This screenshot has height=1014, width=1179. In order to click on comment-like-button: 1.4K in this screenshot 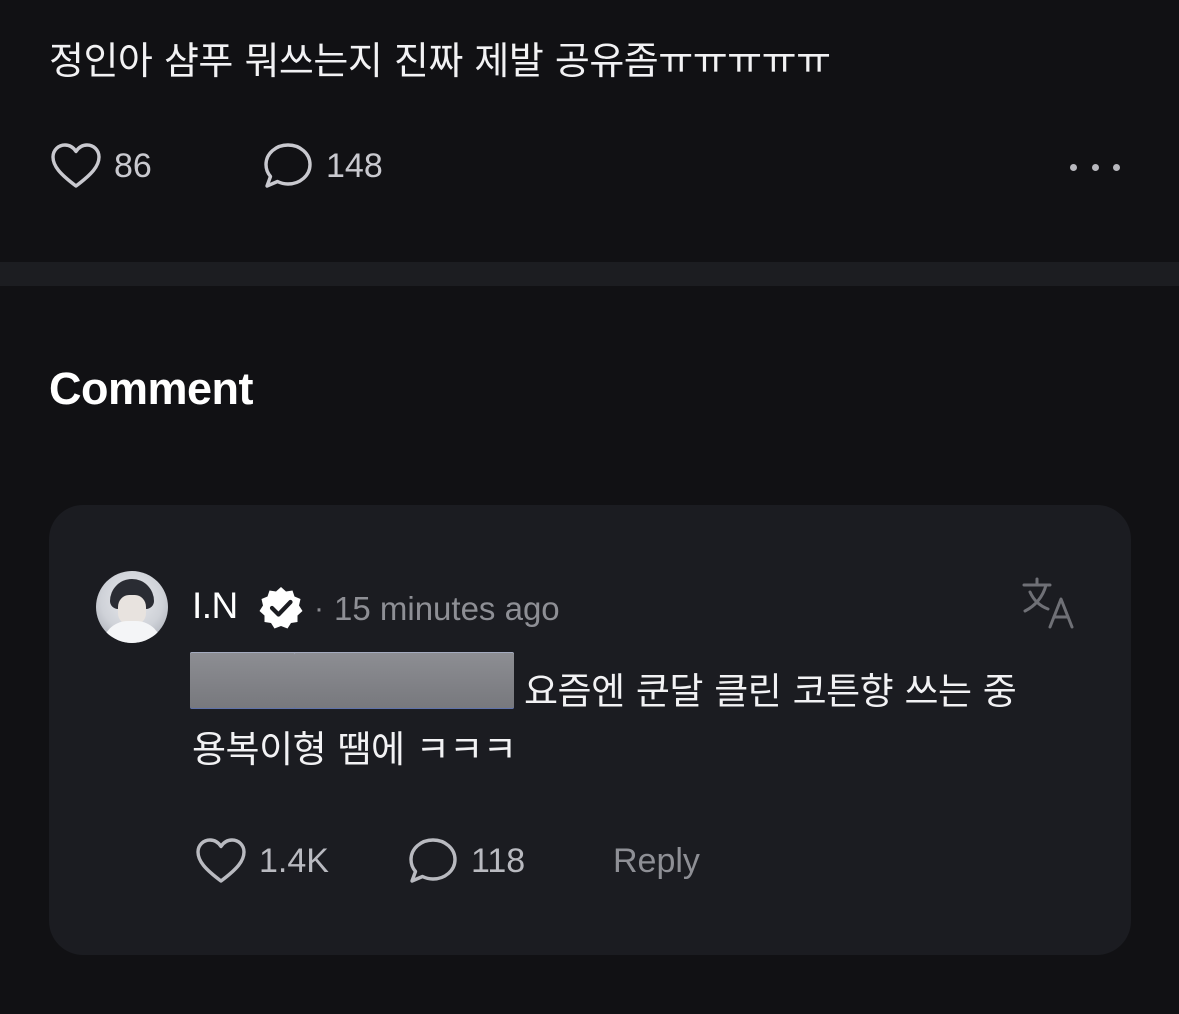, I will do `click(262, 861)`.